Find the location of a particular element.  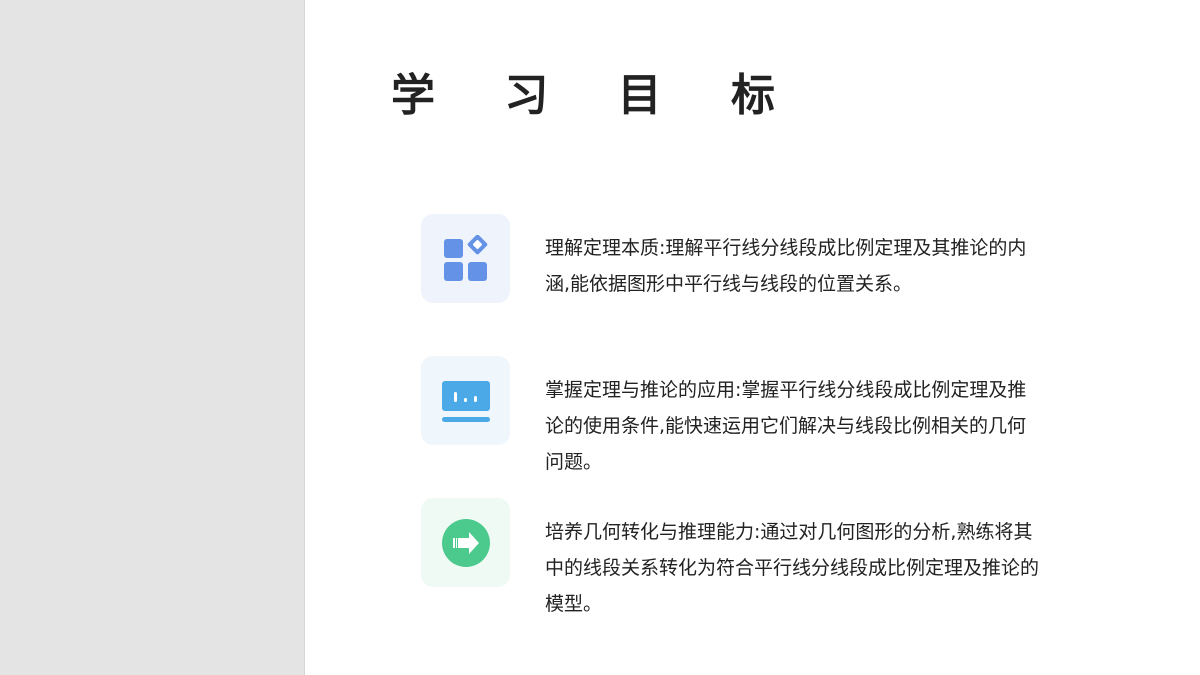

chart-board-icon is located at coordinates (465, 400).